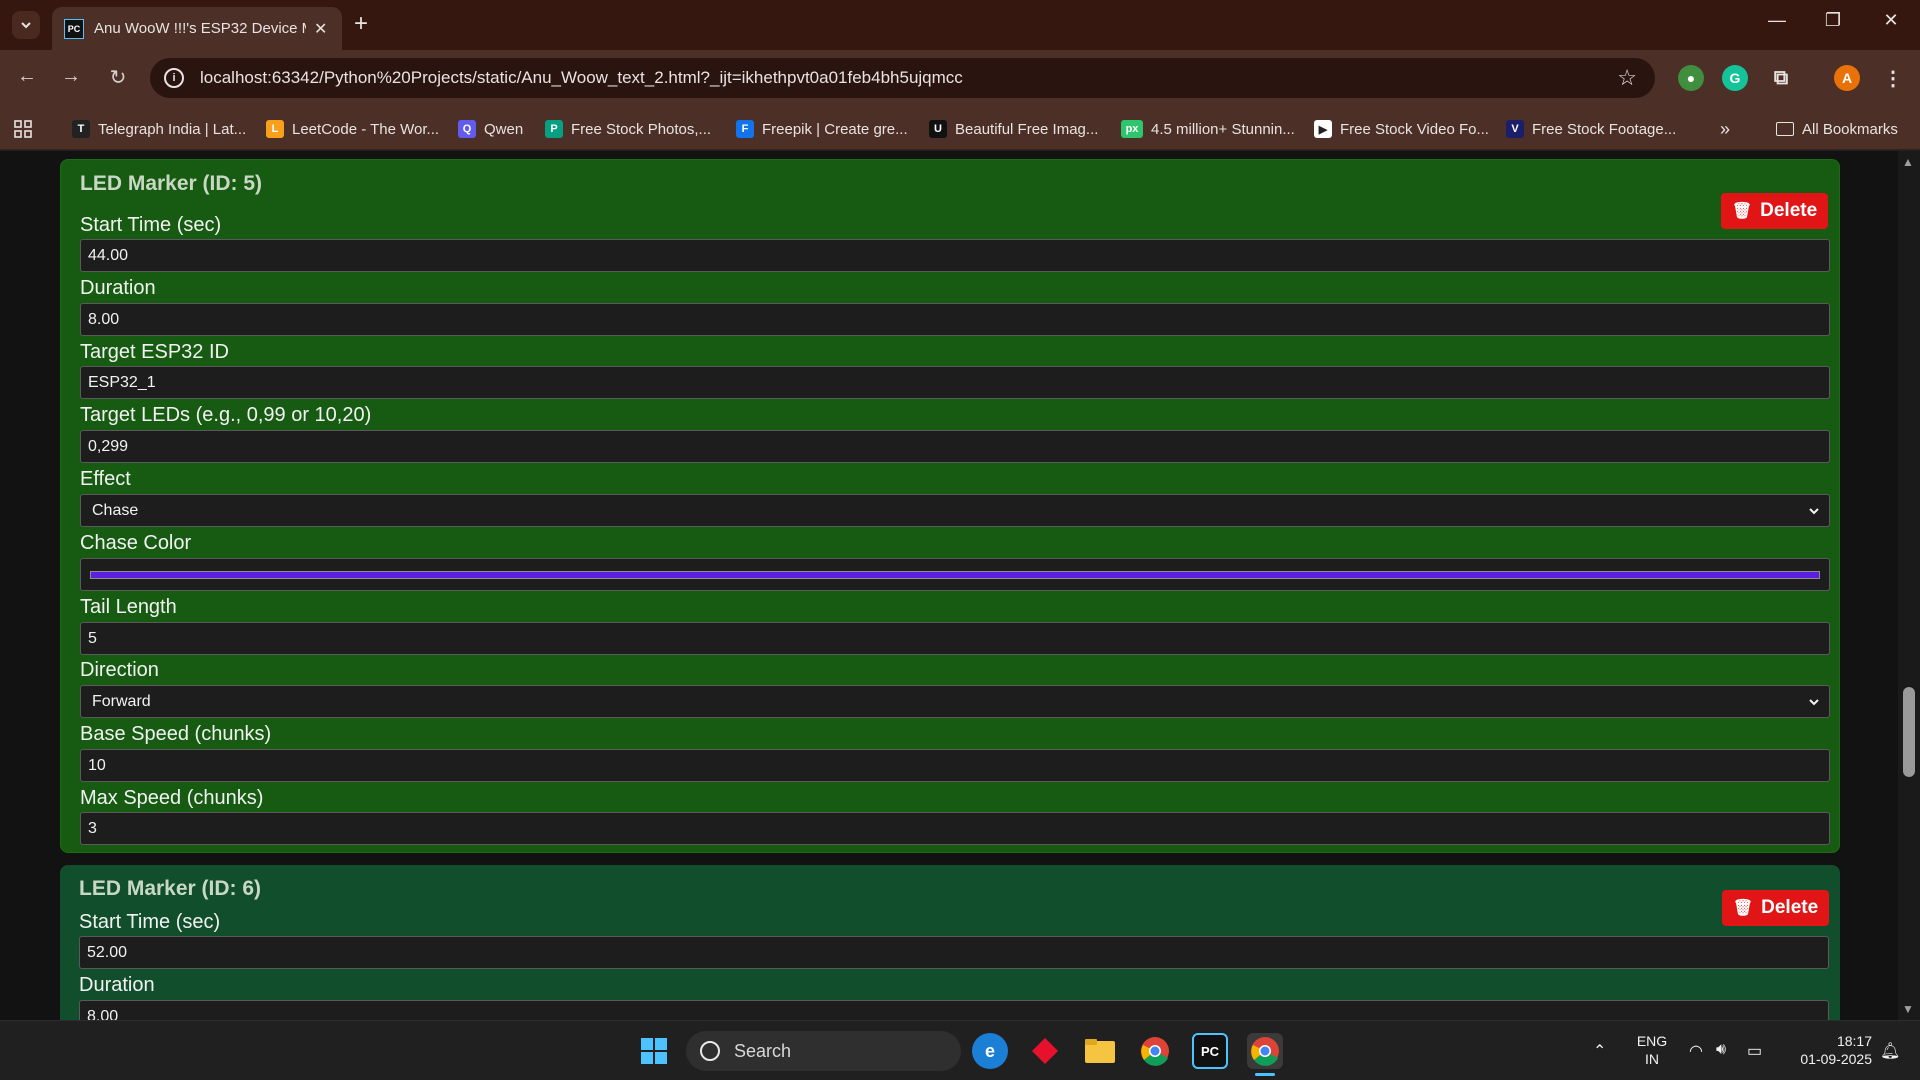 The width and height of the screenshot is (1920, 1080). Describe the element at coordinates (1515, 129) in the screenshot. I see `videvo-icon: V` at that location.